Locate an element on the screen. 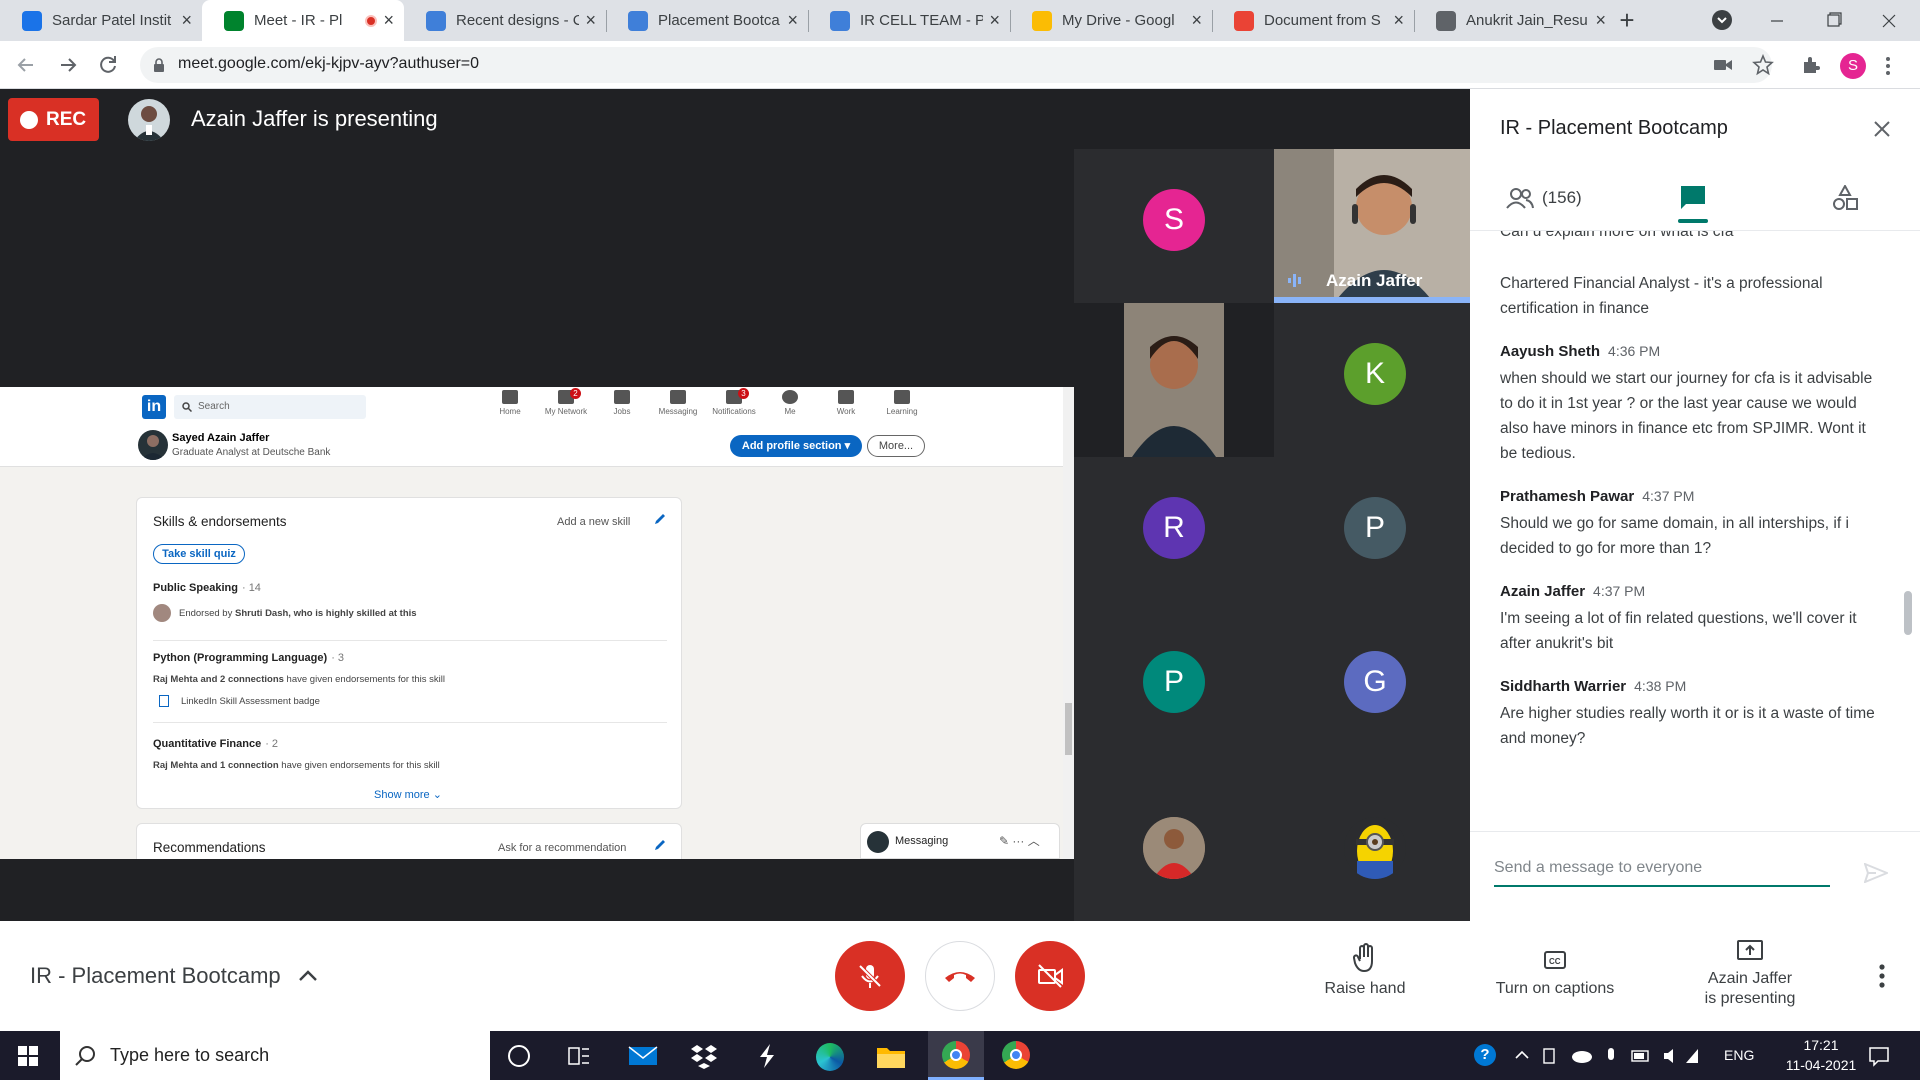  take-skill-quiz-button: Take skill quiz is located at coordinates (199, 554).